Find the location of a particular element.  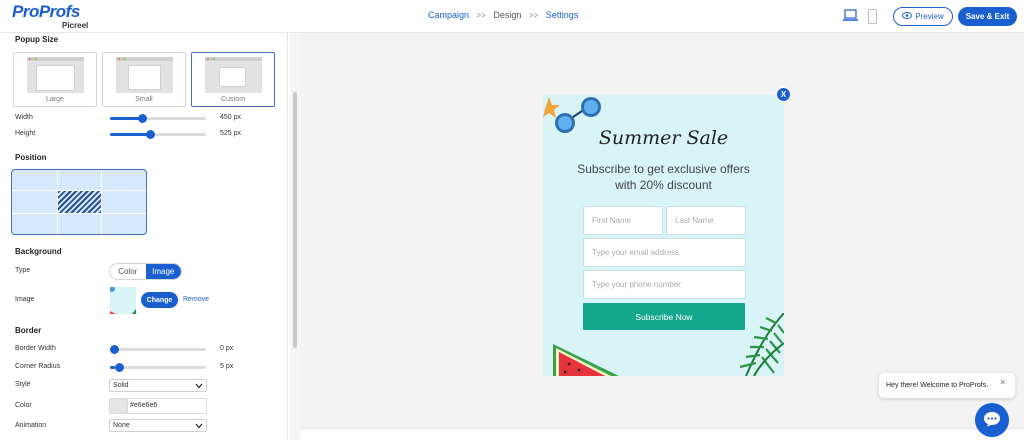

canvas-bottom-strip is located at coordinates (662, 434).